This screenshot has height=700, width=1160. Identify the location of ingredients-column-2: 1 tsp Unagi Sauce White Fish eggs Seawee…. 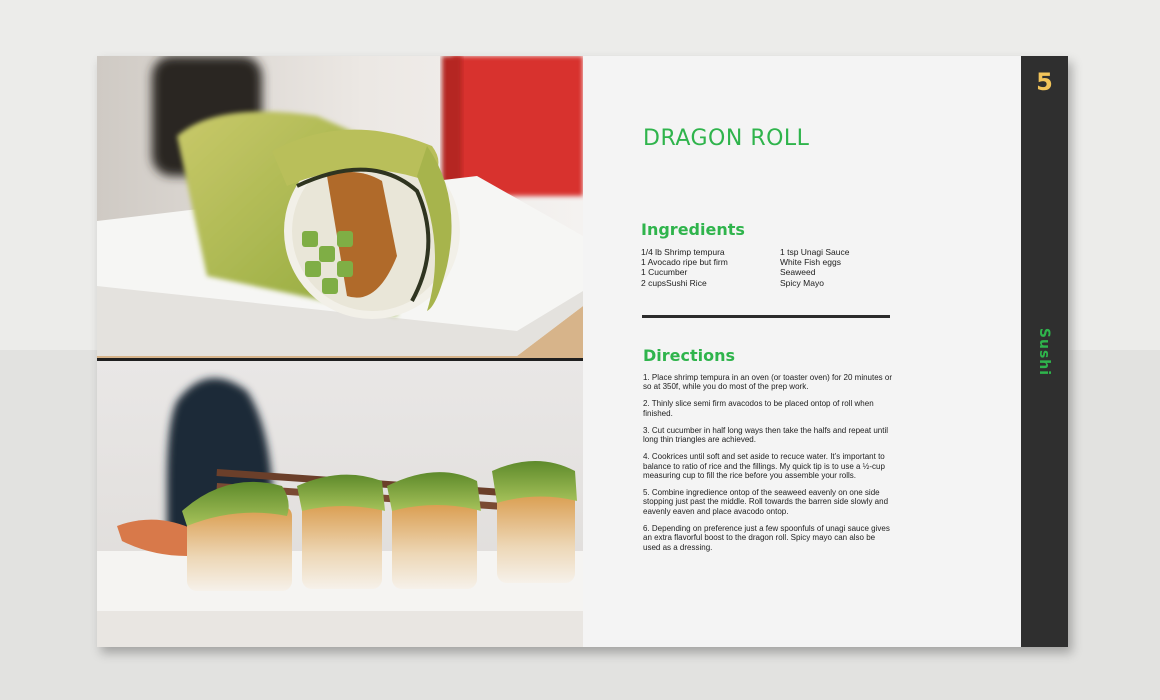
(814, 267).